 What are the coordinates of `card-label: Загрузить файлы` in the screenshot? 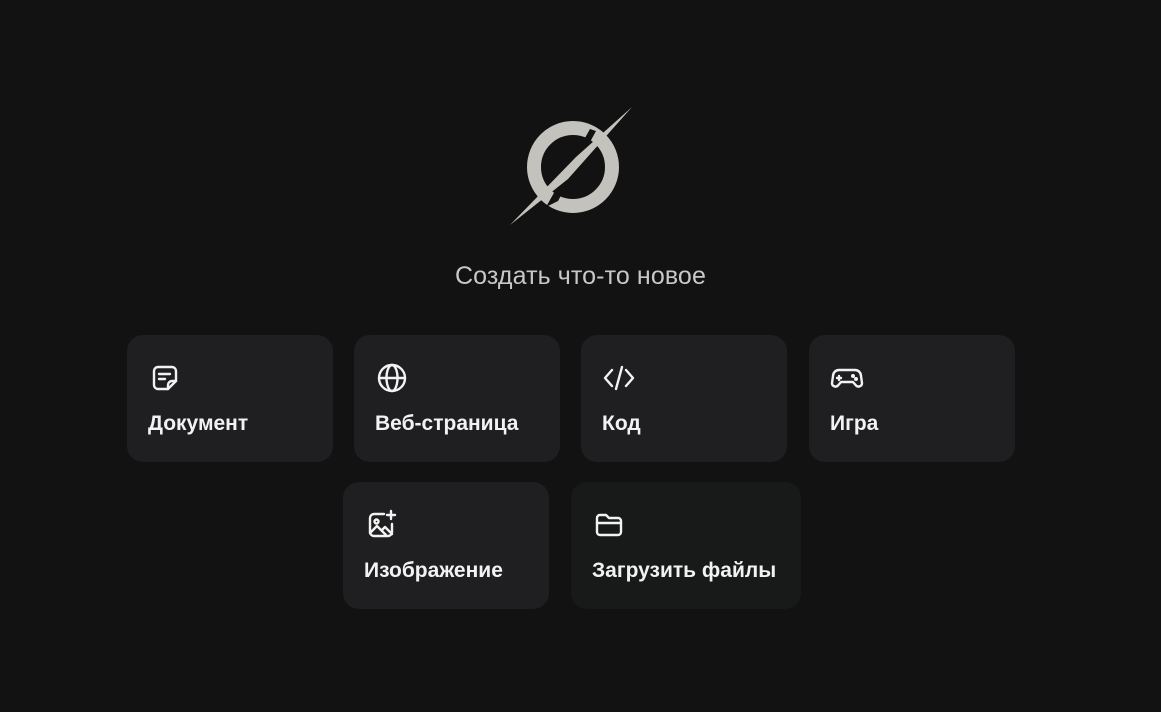 It's located at (684, 570).